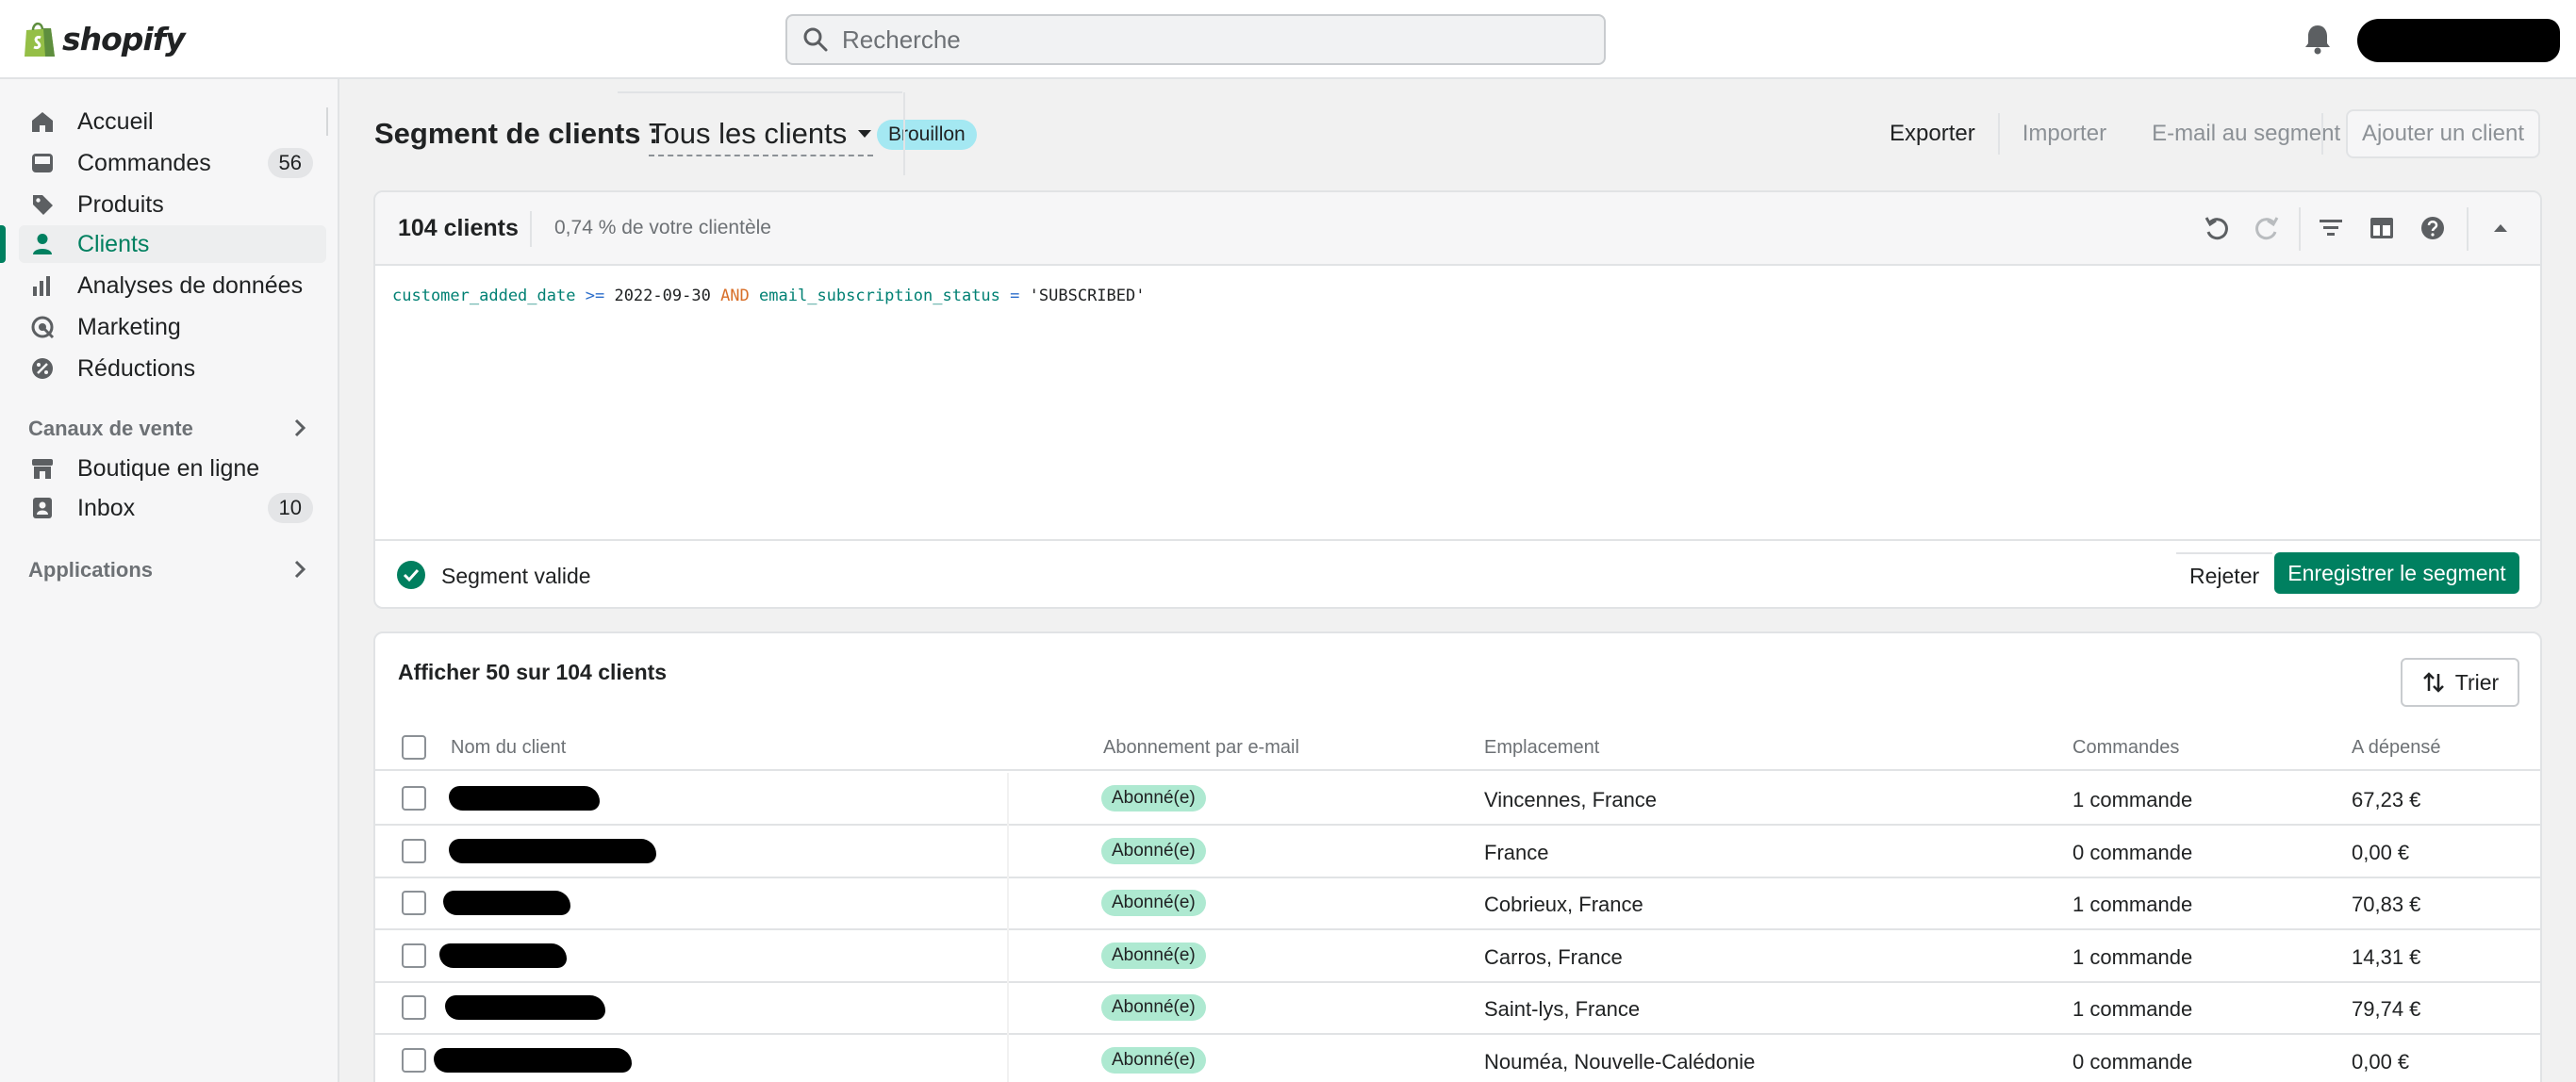  I want to click on header-actions: Exporter Importer E-mail au segment, so click(2115, 134).